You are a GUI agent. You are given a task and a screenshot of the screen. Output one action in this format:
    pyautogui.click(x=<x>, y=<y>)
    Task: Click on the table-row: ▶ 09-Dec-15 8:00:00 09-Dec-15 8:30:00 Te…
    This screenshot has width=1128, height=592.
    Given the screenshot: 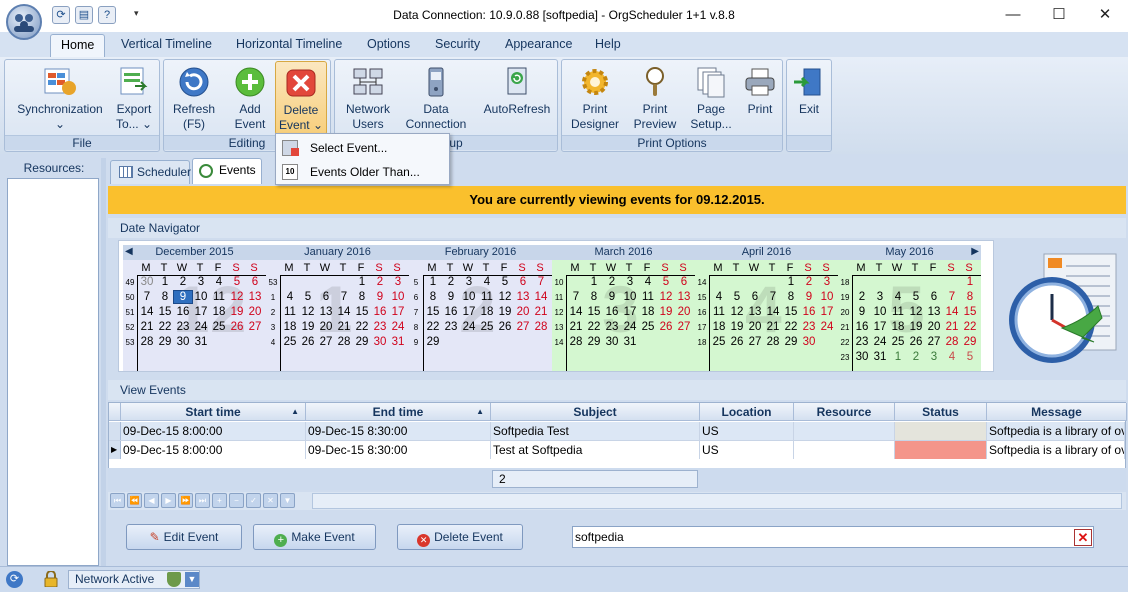 What is the action you would take?
    pyautogui.click(x=617, y=449)
    